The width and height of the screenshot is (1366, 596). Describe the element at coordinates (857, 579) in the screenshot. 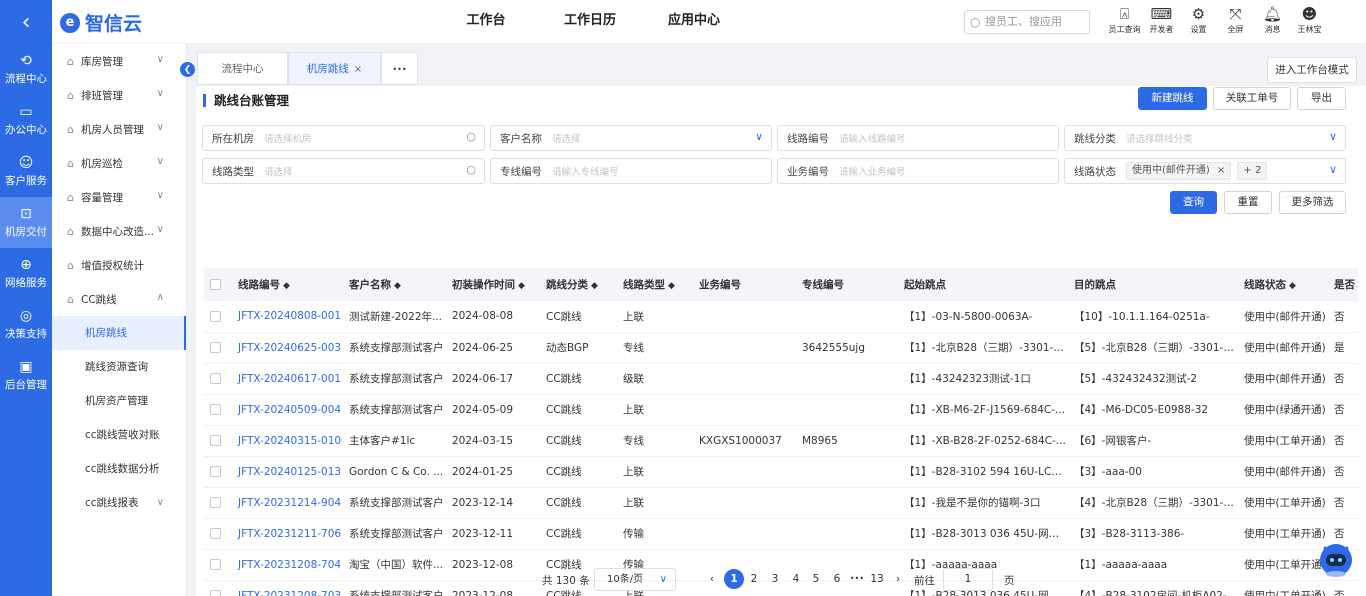

I see `page-ellipsis: •••` at that location.